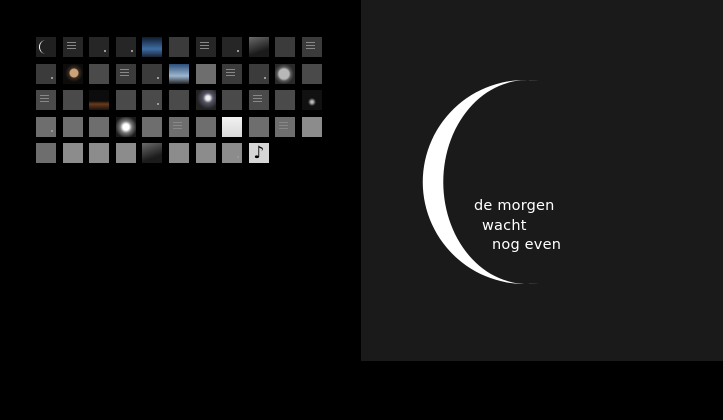 The width and height of the screenshot is (723, 420). Describe the element at coordinates (514, 206) in the screenshot. I see `poem-line-1: de morgen` at that location.